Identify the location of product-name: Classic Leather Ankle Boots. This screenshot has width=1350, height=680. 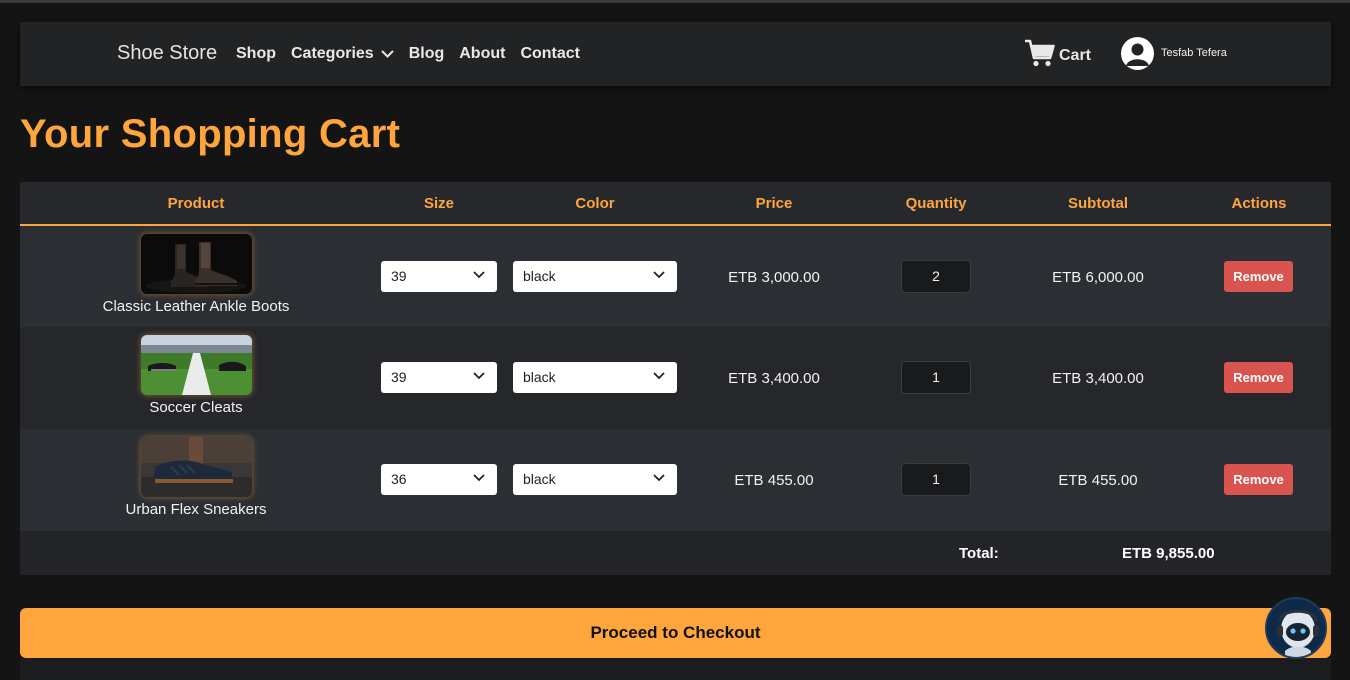
(196, 306).